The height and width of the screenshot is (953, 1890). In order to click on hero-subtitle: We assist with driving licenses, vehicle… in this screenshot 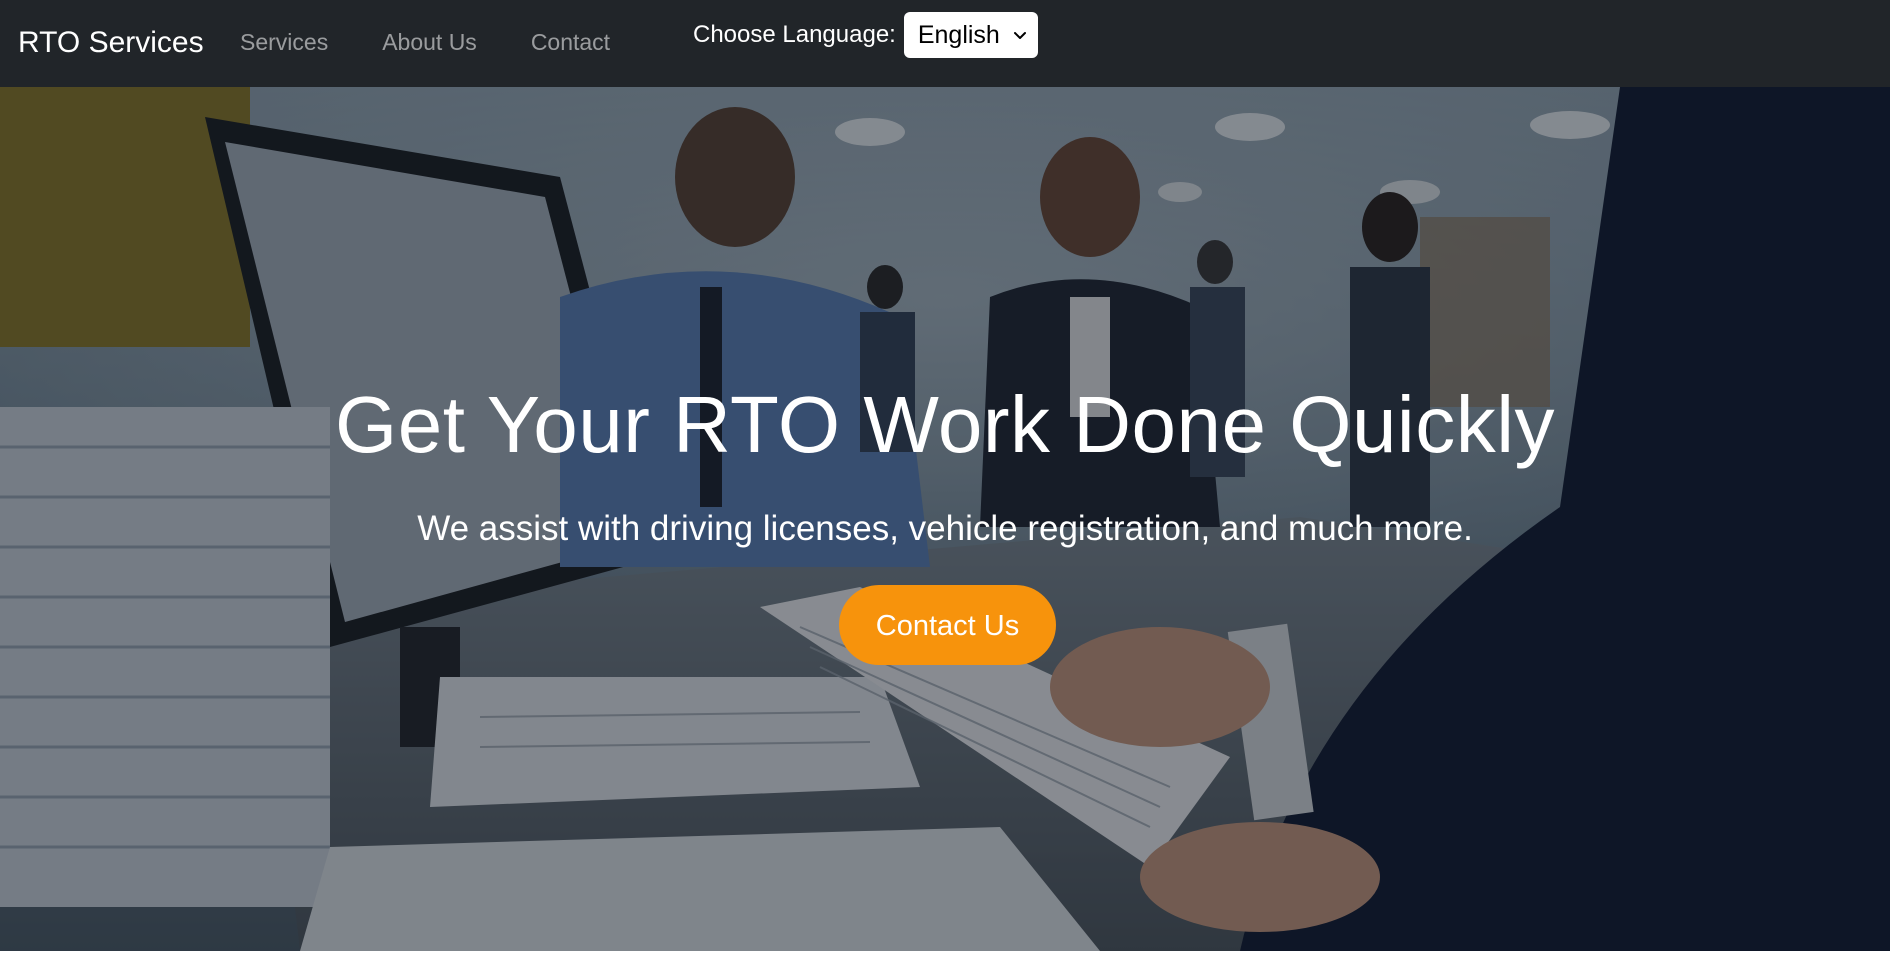, I will do `click(945, 528)`.